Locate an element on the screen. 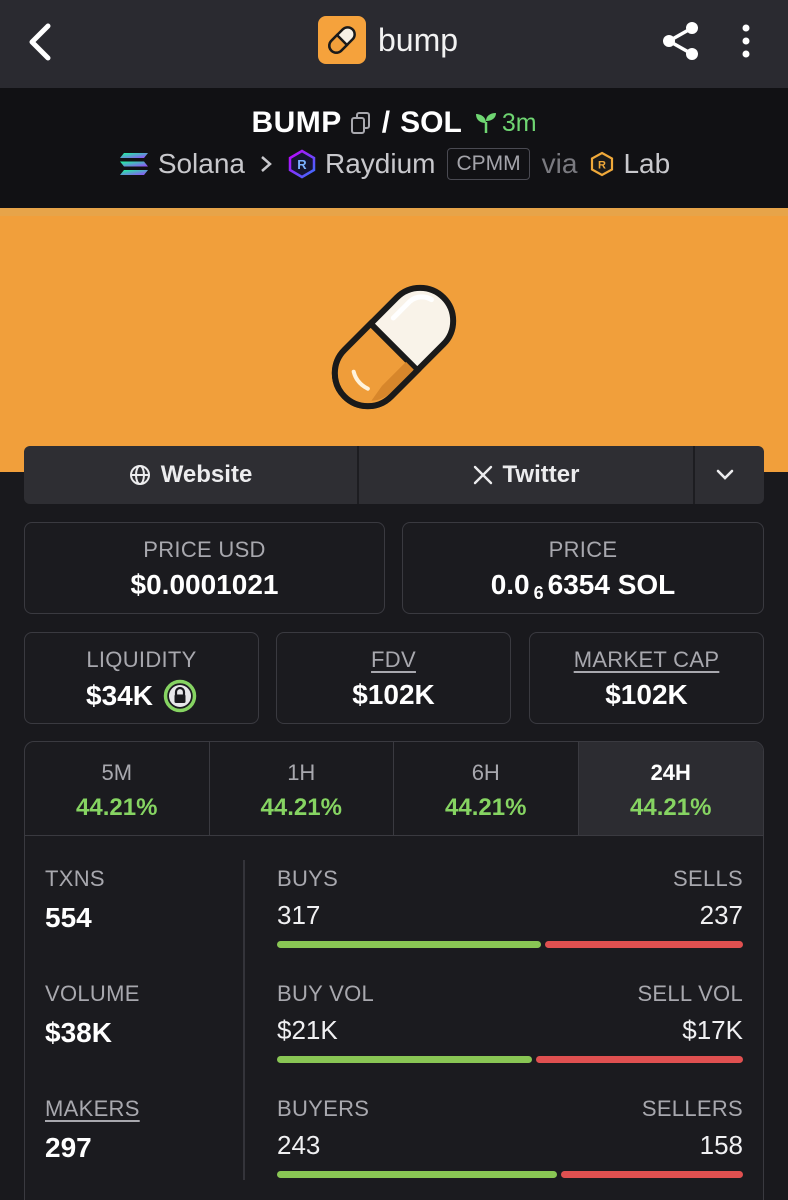  buy-vol-label: BUY VOL is located at coordinates (326, 993).